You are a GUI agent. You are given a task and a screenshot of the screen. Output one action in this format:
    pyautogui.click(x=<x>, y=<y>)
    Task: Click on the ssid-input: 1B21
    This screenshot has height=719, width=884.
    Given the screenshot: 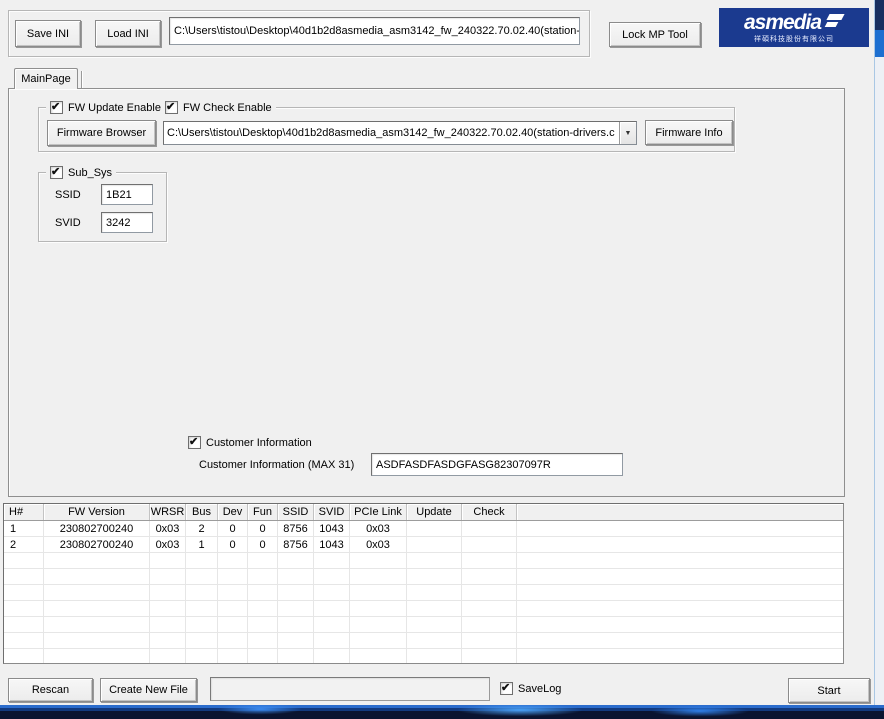 What is the action you would take?
    pyautogui.click(x=127, y=194)
    